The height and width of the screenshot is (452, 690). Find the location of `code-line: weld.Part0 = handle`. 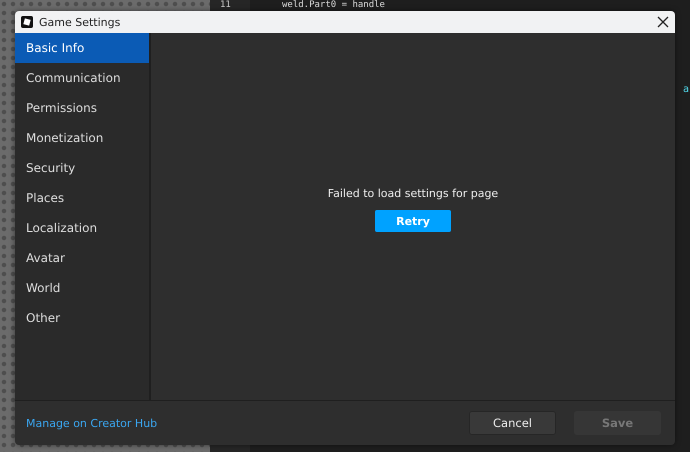

code-line: weld.Part0 = handle is located at coordinates (333, 5).